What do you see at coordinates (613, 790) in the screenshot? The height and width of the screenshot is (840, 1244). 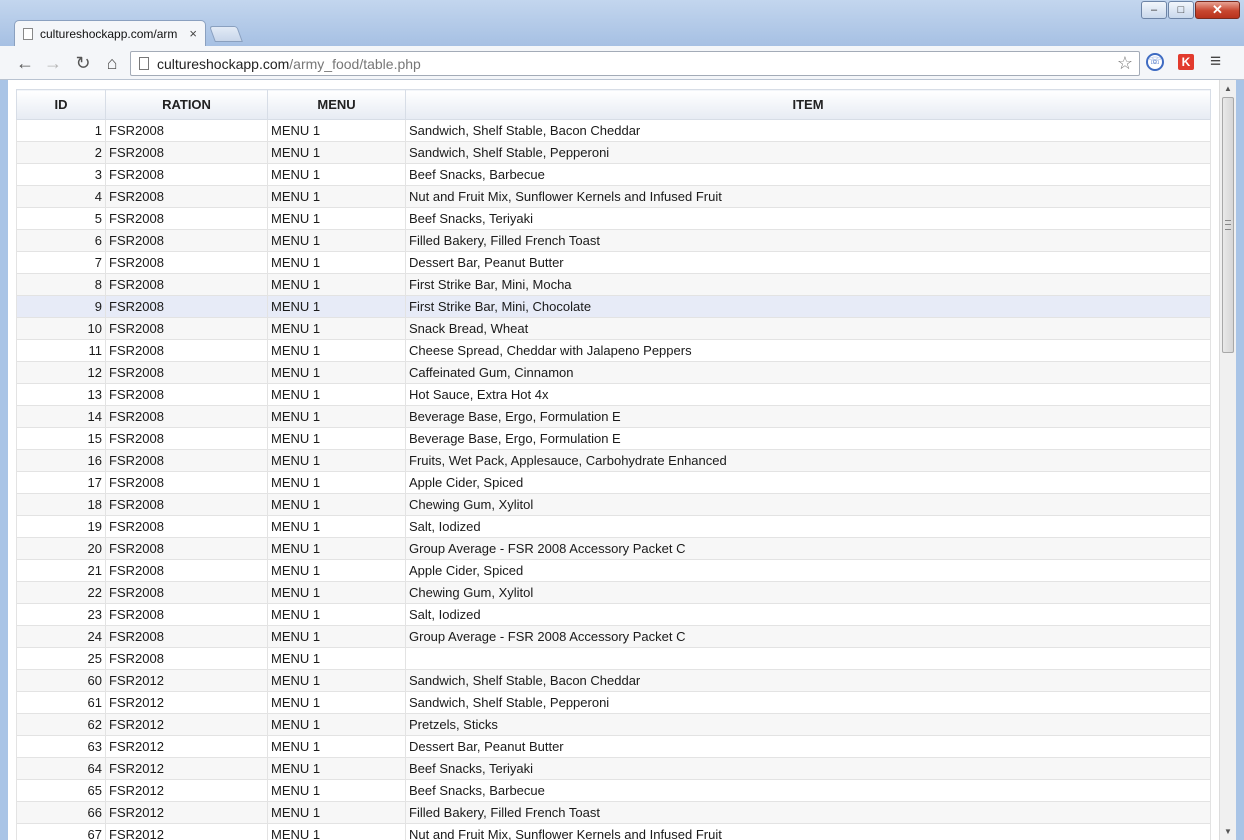 I see `table-row: 65 FSR2012 MENU 1 Beef Snacks, Barbecue` at bounding box center [613, 790].